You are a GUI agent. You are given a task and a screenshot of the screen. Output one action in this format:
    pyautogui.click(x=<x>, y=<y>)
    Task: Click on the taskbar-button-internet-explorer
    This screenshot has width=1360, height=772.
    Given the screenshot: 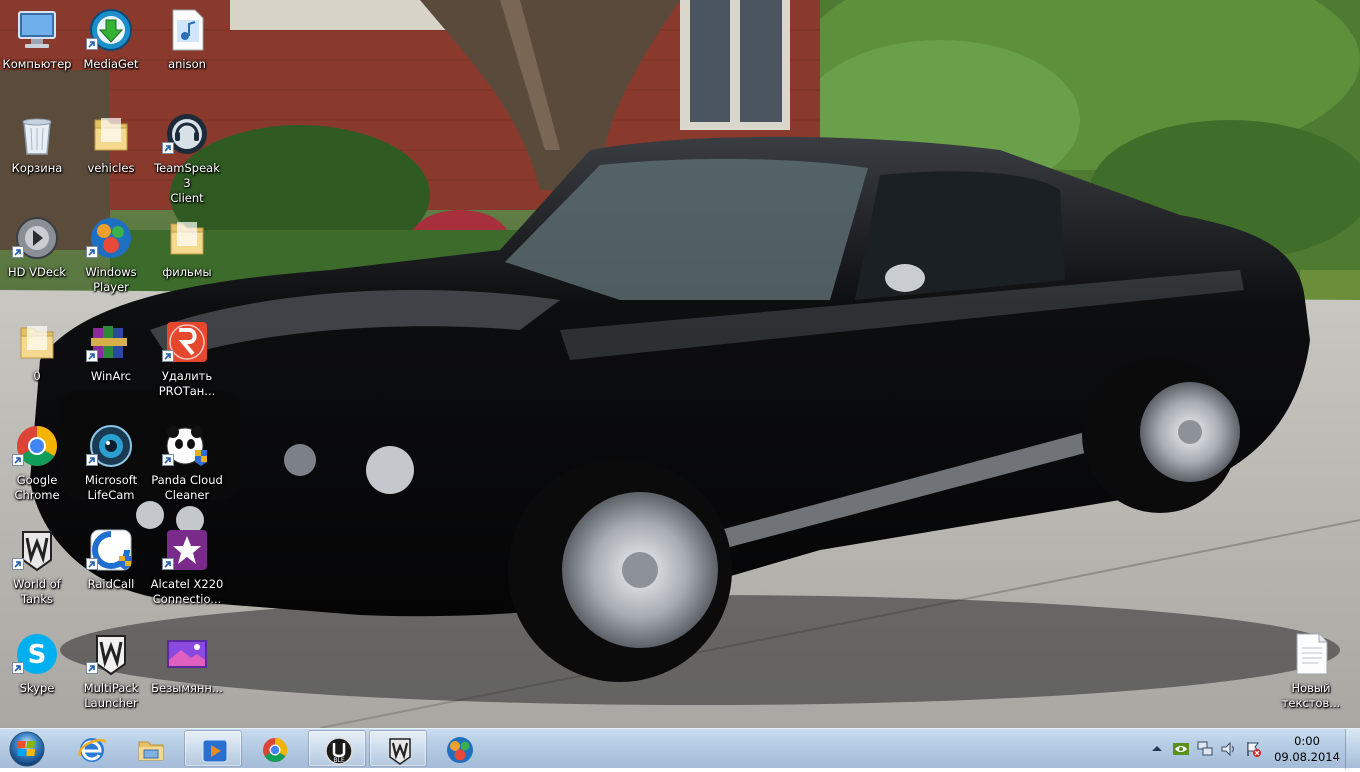 What is the action you would take?
    pyautogui.click(x=91, y=748)
    